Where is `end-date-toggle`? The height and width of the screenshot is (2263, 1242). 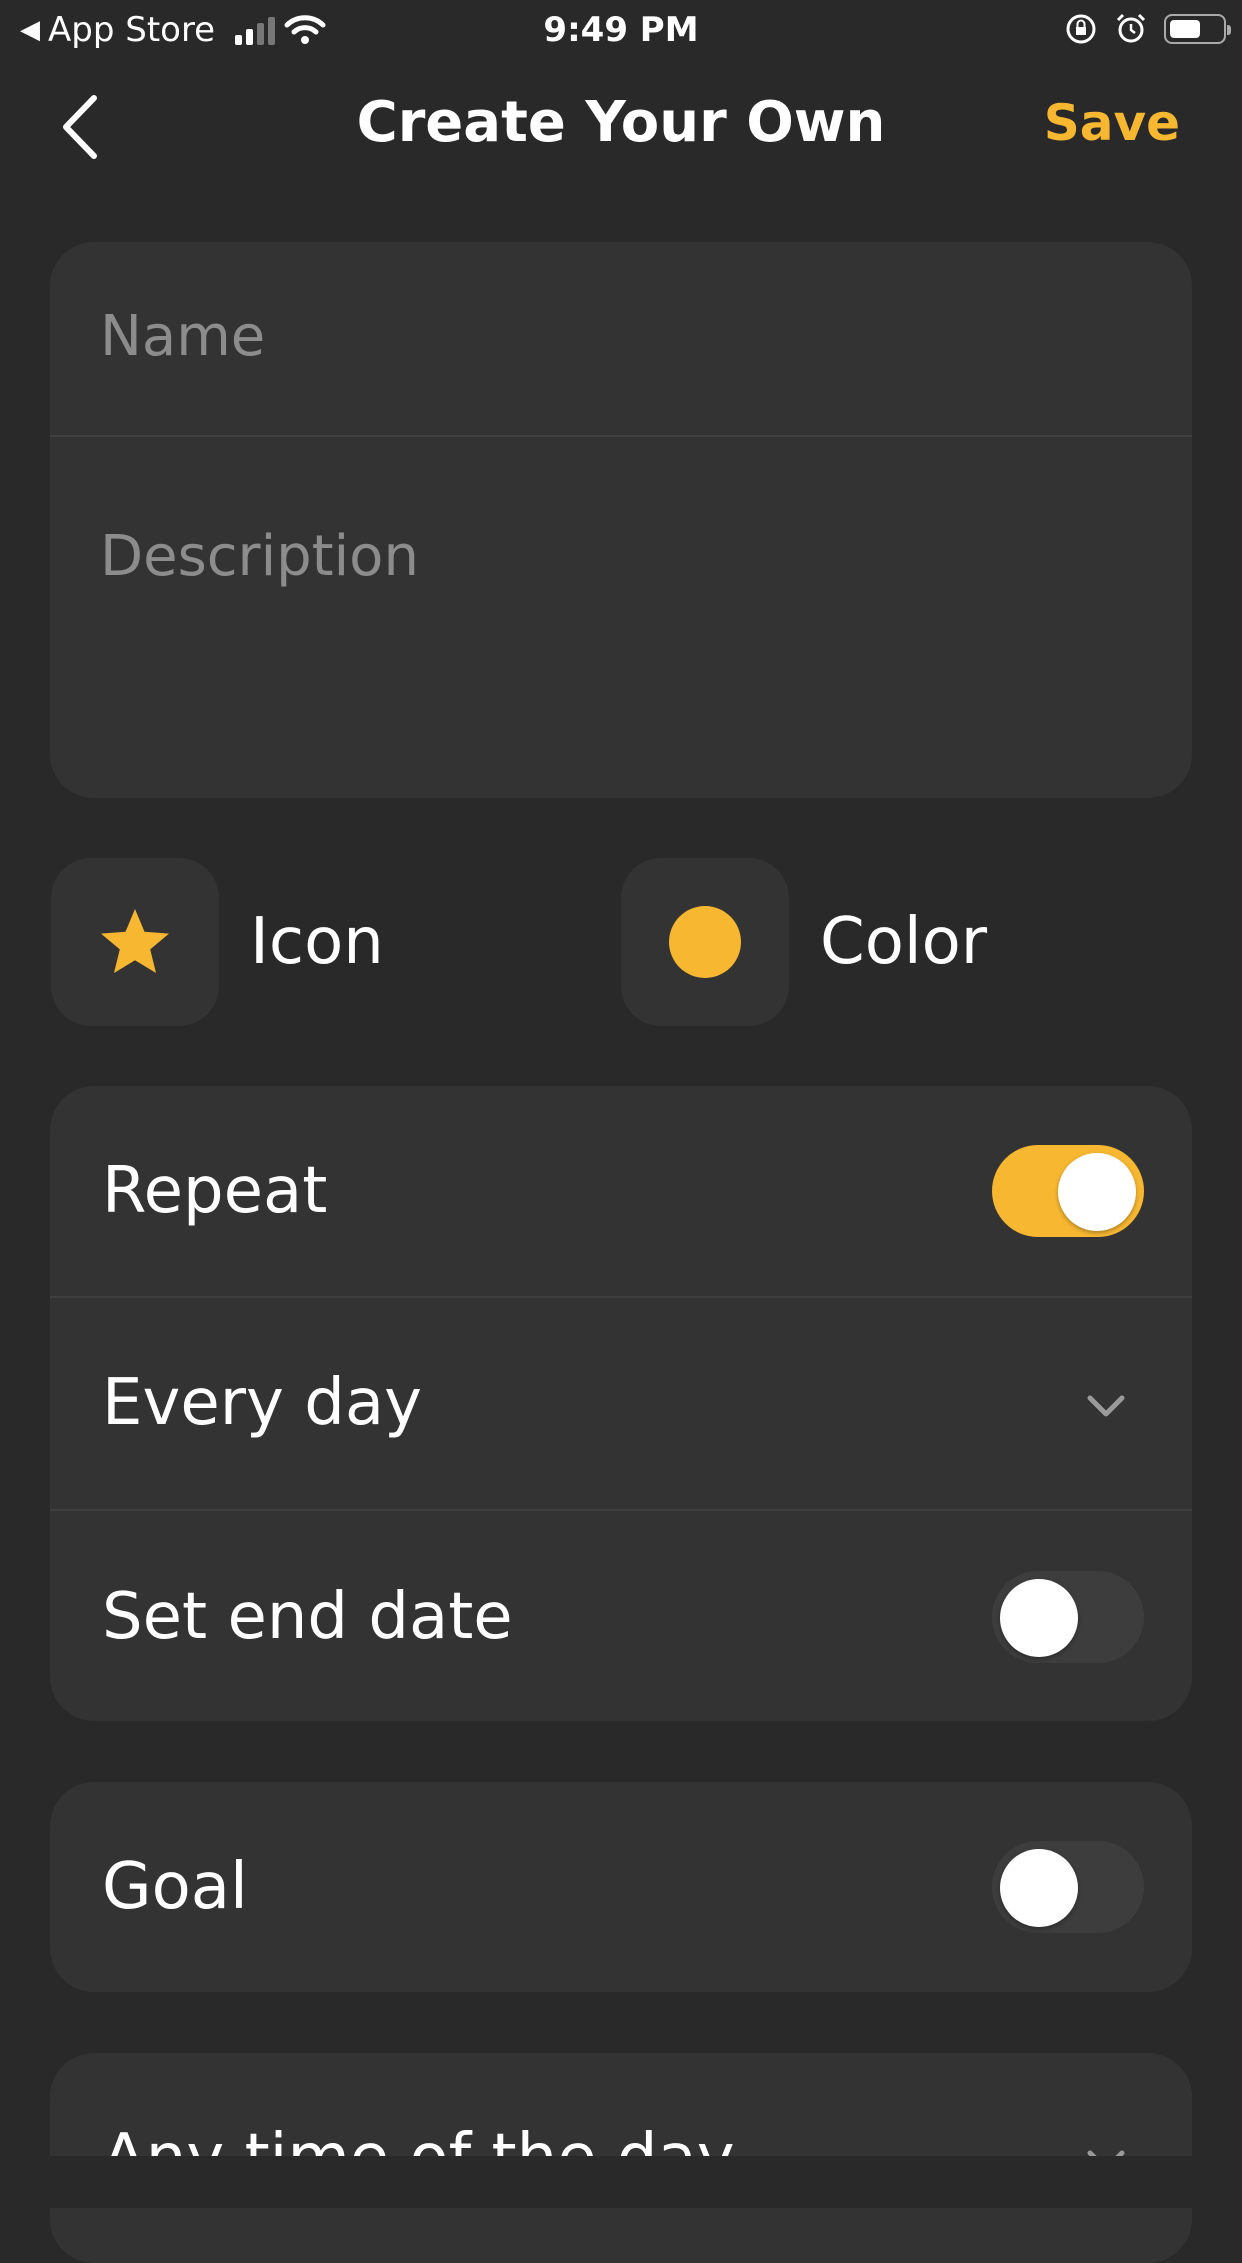
end-date-toggle is located at coordinates (1068, 1617).